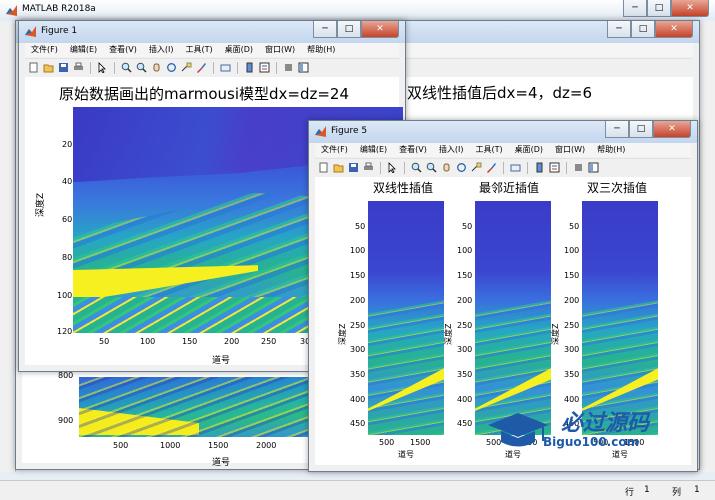 The width and height of the screenshot is (715, 500). What do you see at coordinates (659, 8) in the screenshot?
I see `main-maximize-button: □` at bounding box center [659, 8].